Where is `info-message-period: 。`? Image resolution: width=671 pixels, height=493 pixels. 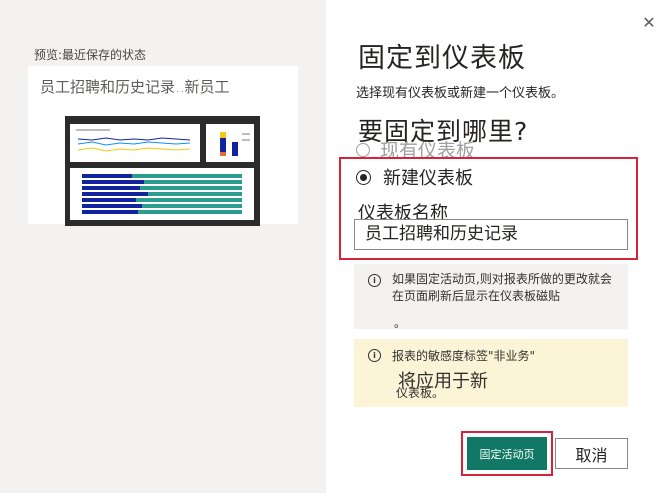 info-message-period: 。 is located at coordinates (400, 323).